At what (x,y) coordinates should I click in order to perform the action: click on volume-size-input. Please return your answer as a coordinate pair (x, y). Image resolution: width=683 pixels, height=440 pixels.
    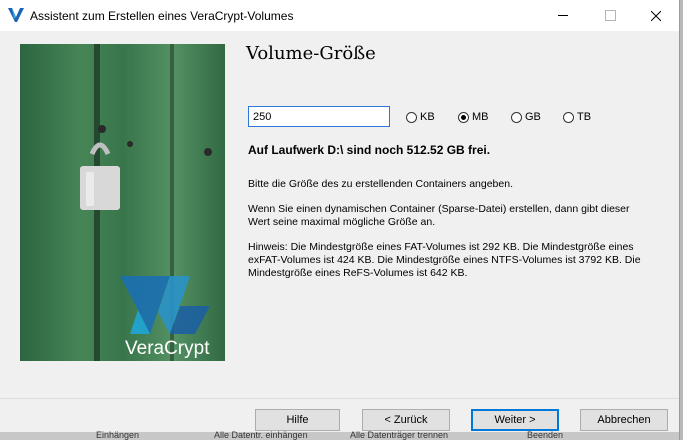
    Looking at the image, I should click on (319, 116).